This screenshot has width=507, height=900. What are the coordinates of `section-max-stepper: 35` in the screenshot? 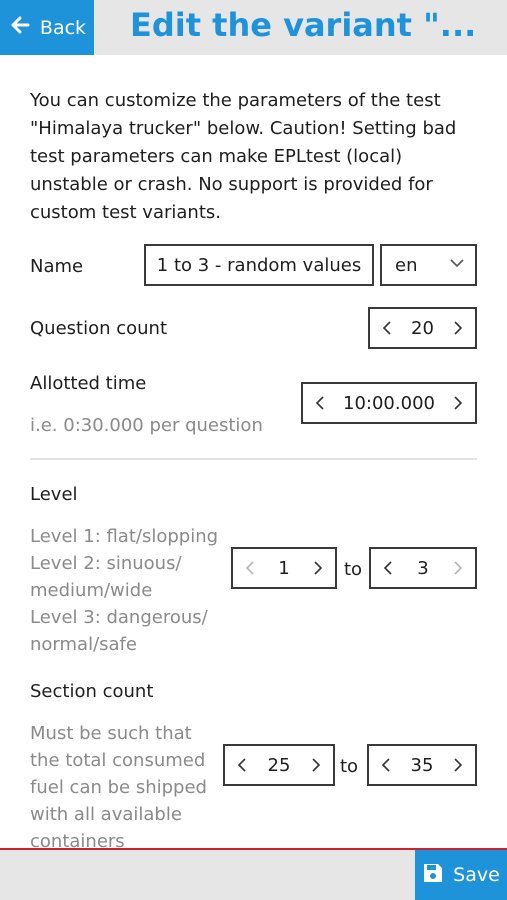 It's located at (422, 765).